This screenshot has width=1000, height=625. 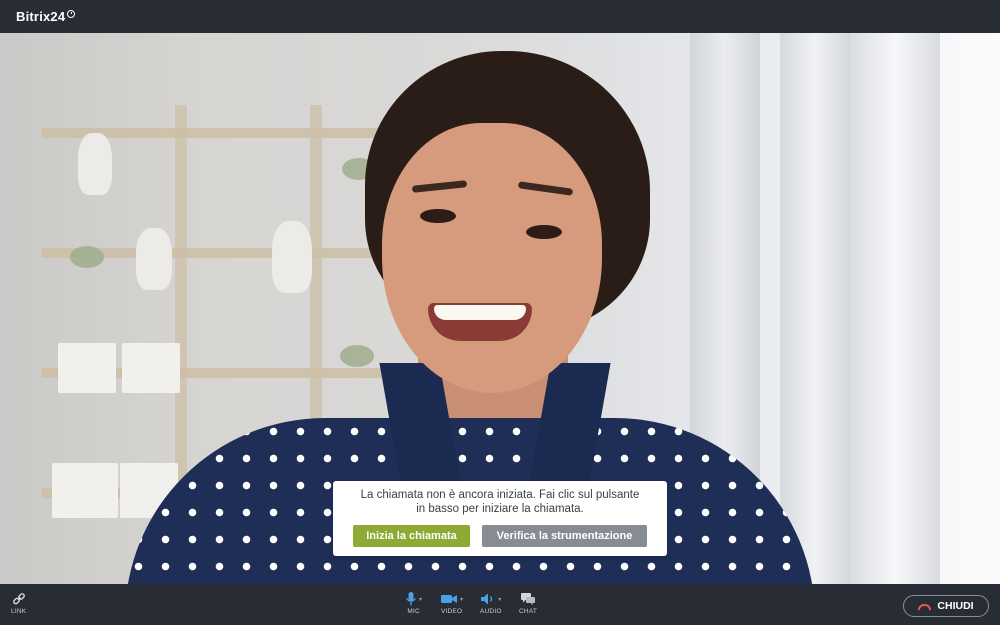 I want to click on hangup-label: CHIUDI, so click(x=955, y=606).